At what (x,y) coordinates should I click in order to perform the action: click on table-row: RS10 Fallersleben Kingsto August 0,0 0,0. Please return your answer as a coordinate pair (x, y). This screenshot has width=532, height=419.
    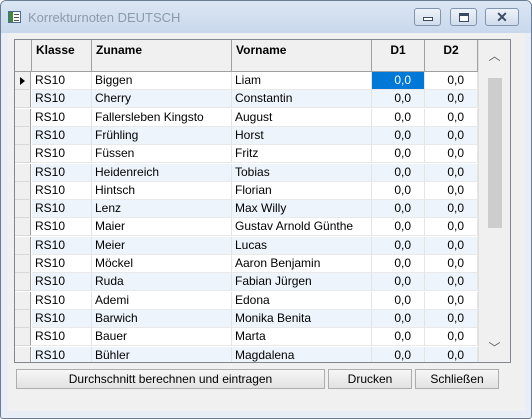
    Looking at the image, I should click on (246, 117).